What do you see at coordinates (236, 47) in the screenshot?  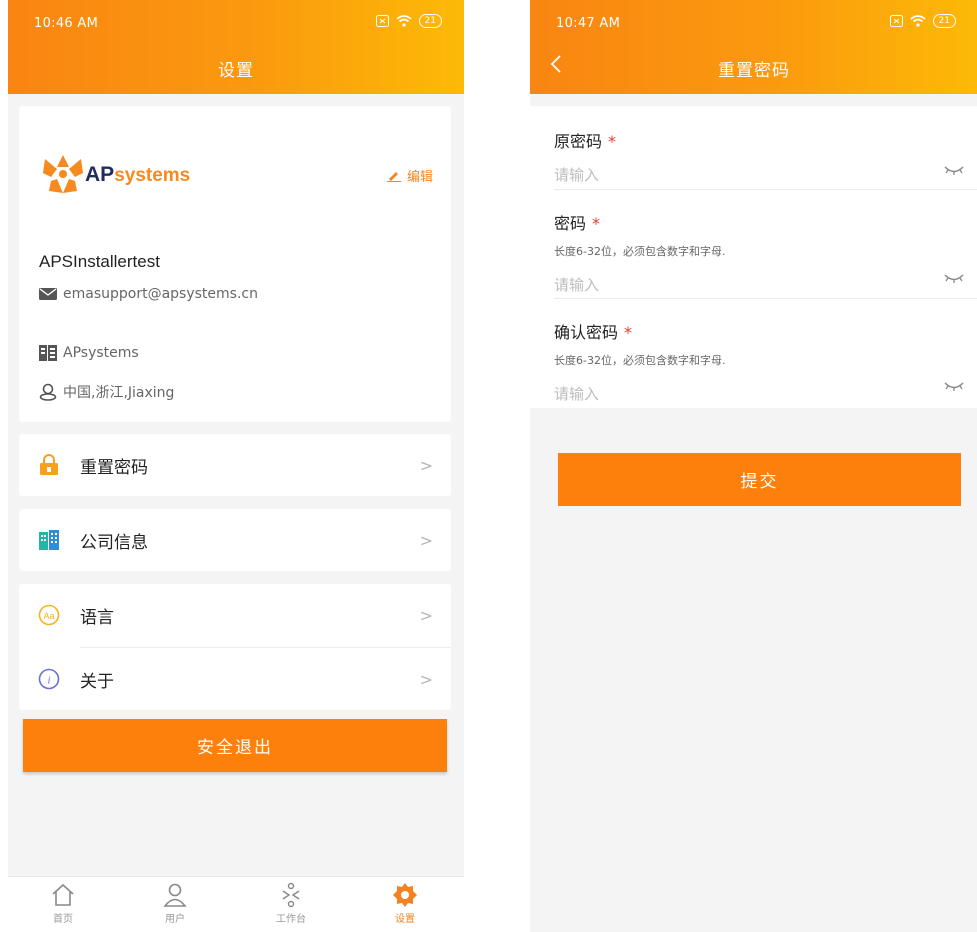 I see `settings-header: 10:46 AM 21 设置` at bounding box center [236, 47].